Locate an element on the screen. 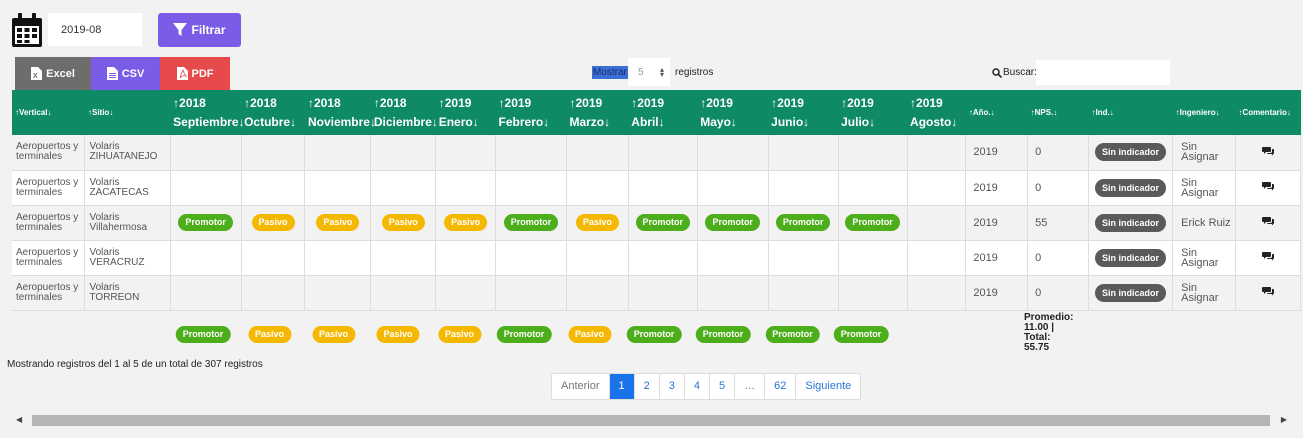 This screenshot has width=1303, height=438. filter-button: Filtrar is located at coordinates (199, 30).